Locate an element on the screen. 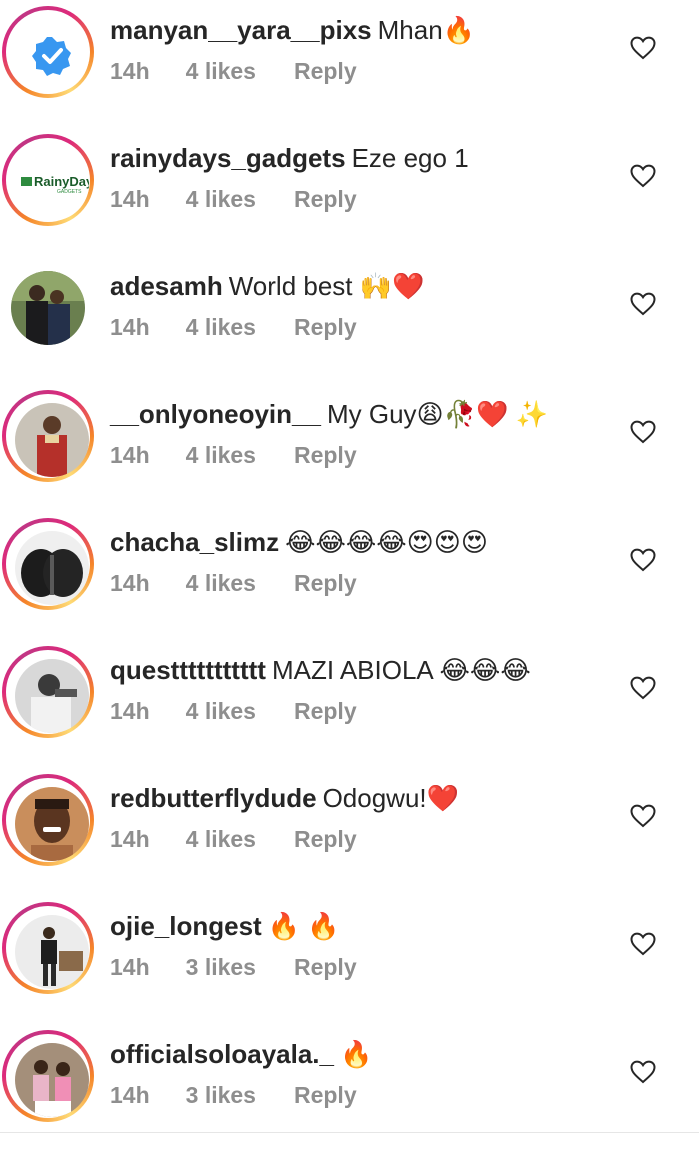 The width and height of the screenshot is (699, 1152). comment-row: adesamh World best 🙌❤️ 14h 4 likes Reply is located at coordinates (349, 320).